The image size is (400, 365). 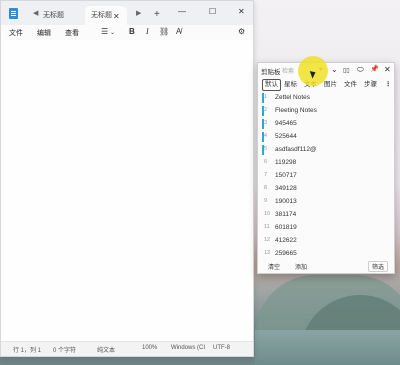 I want to click on item-number: 7, so click(x=266, y=175).